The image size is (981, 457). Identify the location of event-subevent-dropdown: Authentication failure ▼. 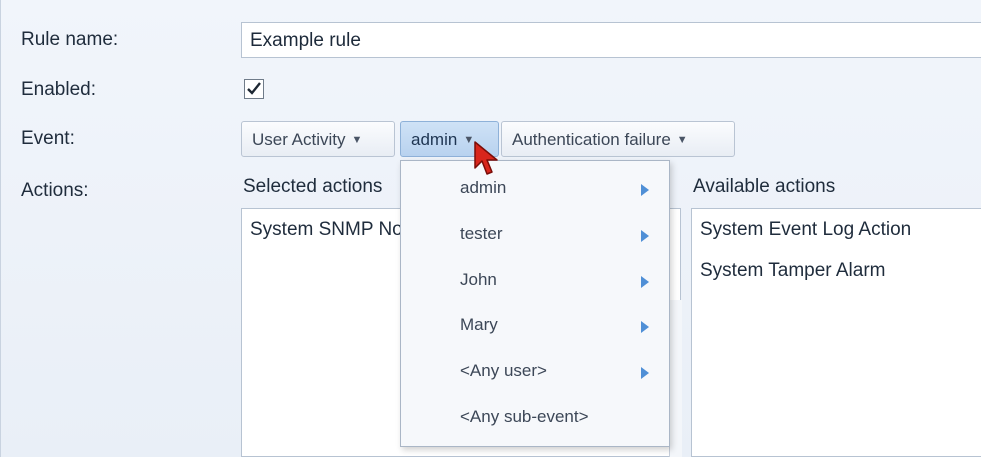
(618, 139).